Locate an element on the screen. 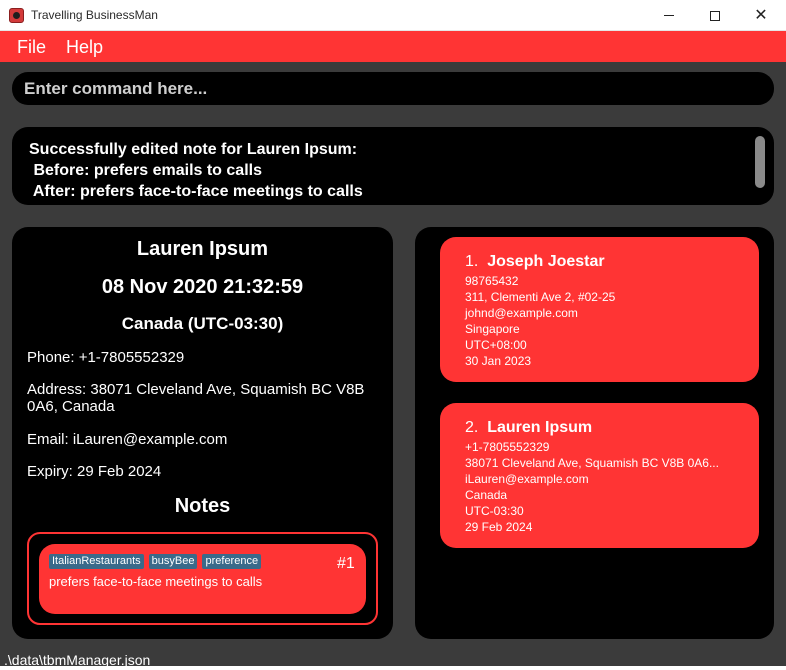 The height and width of the screenshot is (670, 786). minimize-button is located at coordinates (669, 15).